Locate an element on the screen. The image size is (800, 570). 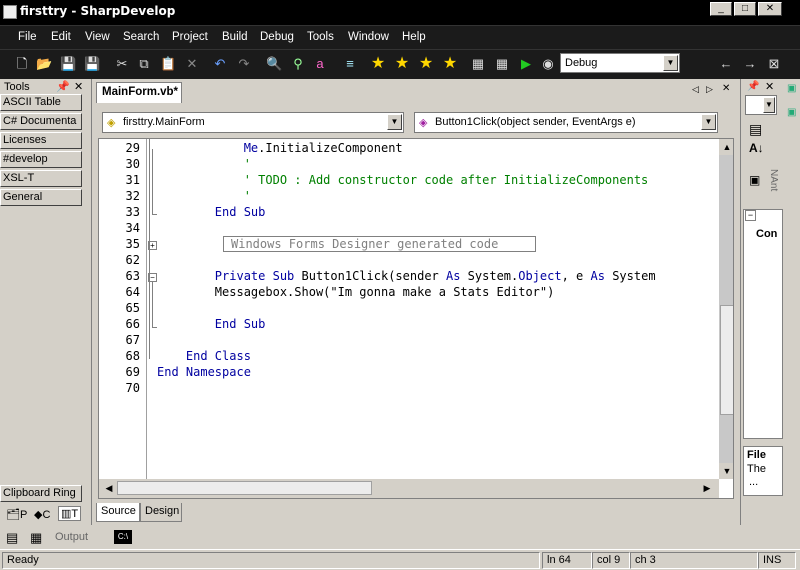
code-line: End Class is located at coordinates (204, 356).